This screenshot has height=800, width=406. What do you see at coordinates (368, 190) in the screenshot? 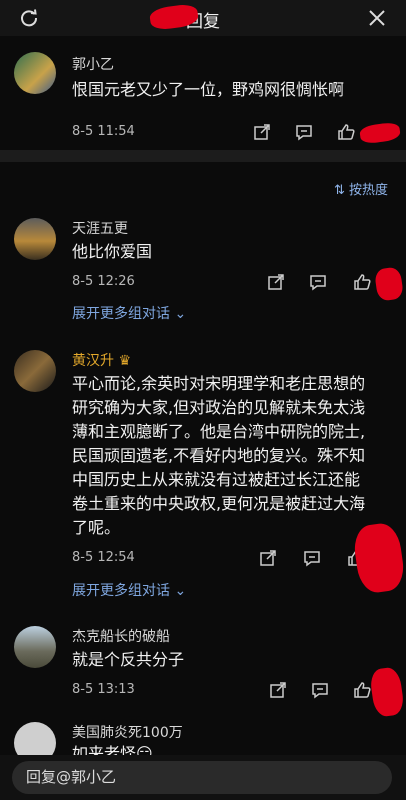
I see `sort-label: 按热度` at bounding box center [368, 190].